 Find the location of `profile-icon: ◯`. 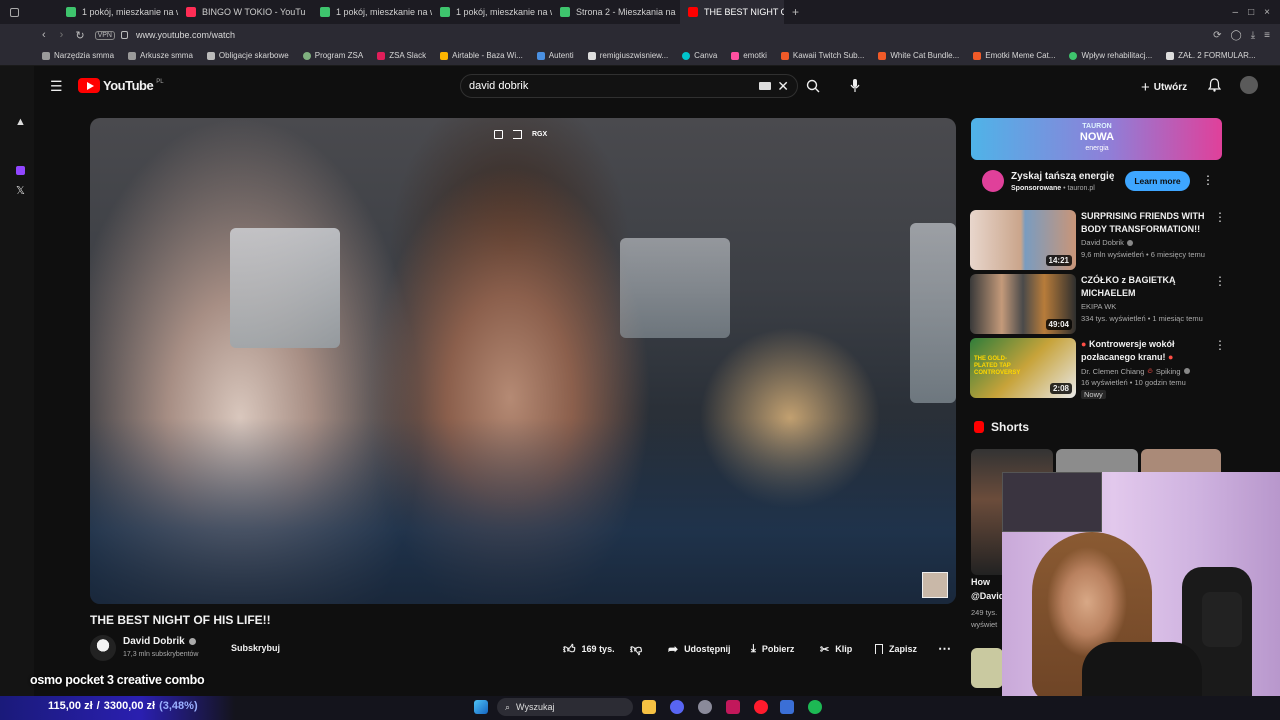

profile-icon: ◯ is located at coordinates (1236, 35).